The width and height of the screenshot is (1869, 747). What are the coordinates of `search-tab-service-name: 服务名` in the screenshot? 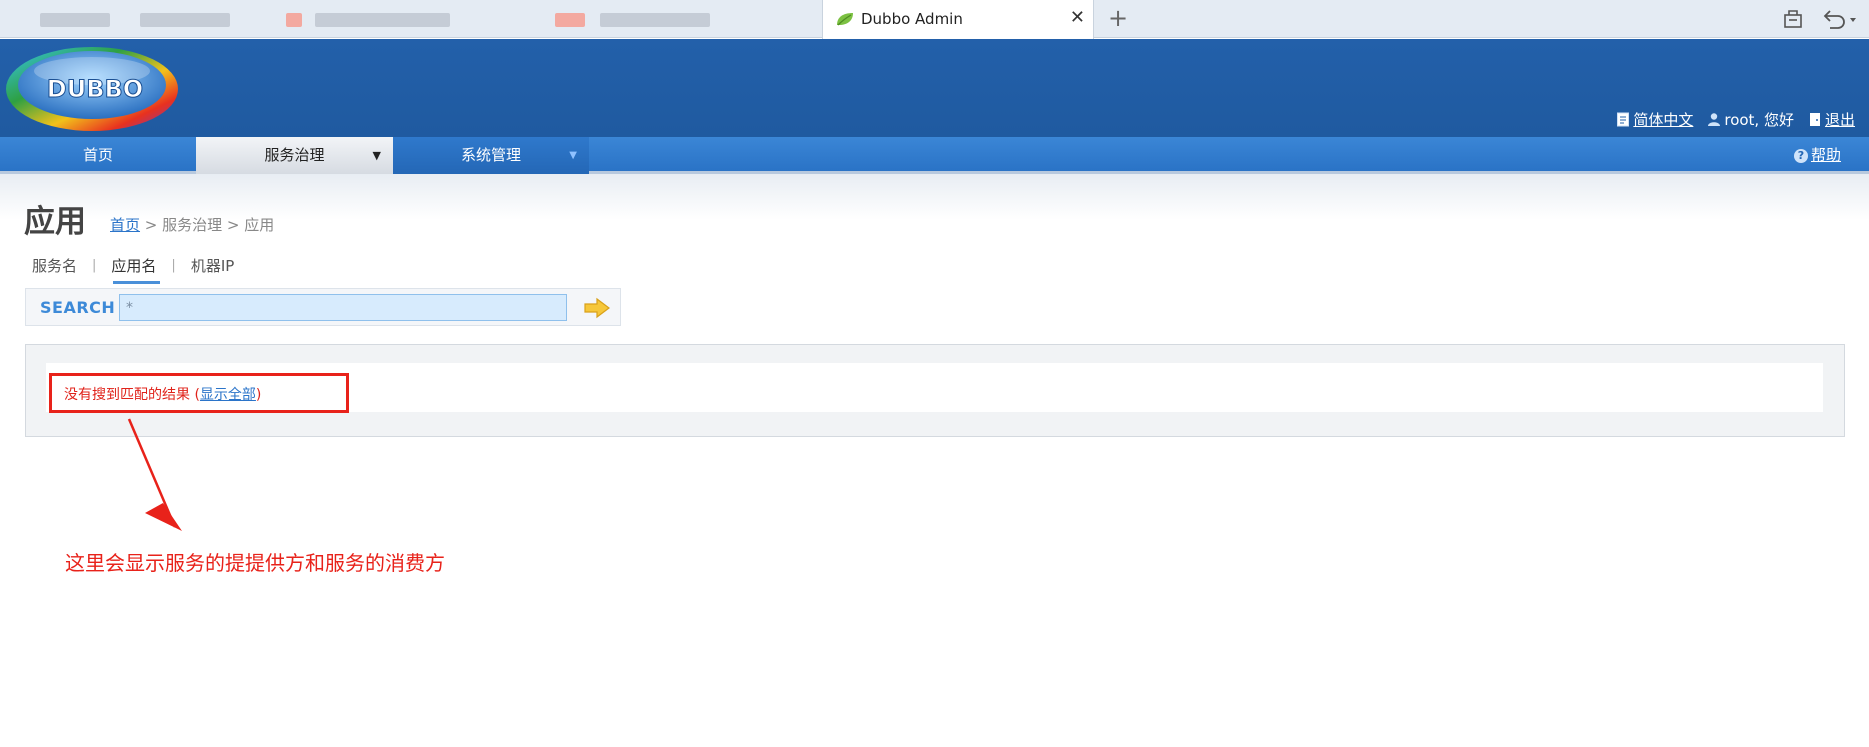 It's located at (54, 265).